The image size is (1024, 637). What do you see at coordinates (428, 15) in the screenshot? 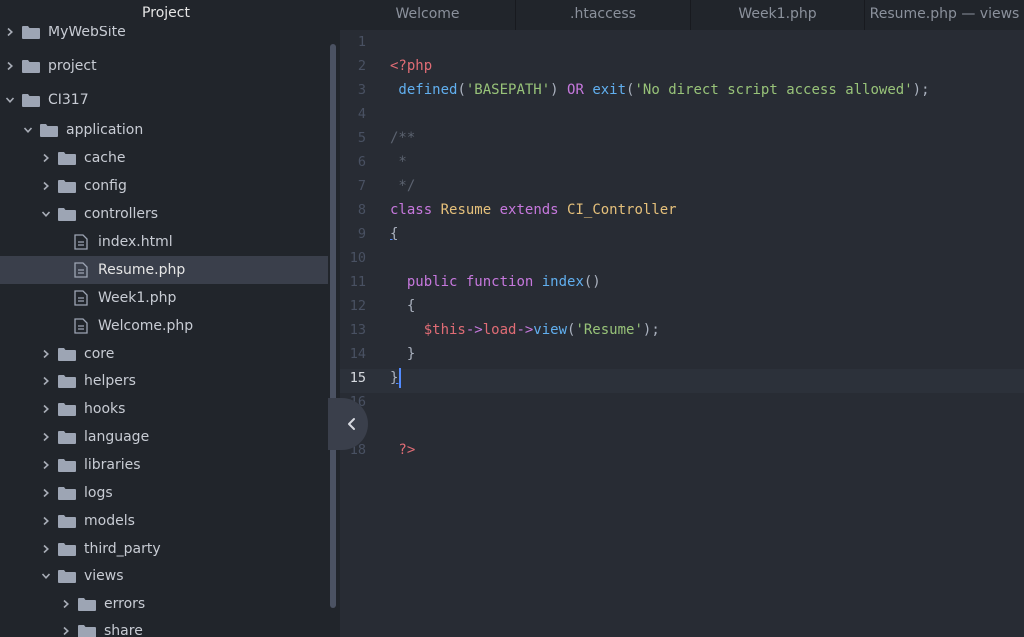
I see `tab-welcome: Welcome` at bounding box center [428, 15].